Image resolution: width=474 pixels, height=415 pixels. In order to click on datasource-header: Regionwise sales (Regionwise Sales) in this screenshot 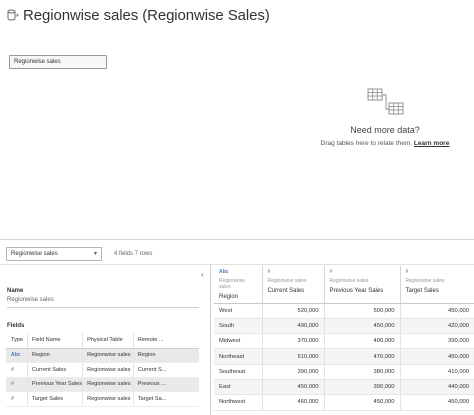, I will do `click(138, 15)`.